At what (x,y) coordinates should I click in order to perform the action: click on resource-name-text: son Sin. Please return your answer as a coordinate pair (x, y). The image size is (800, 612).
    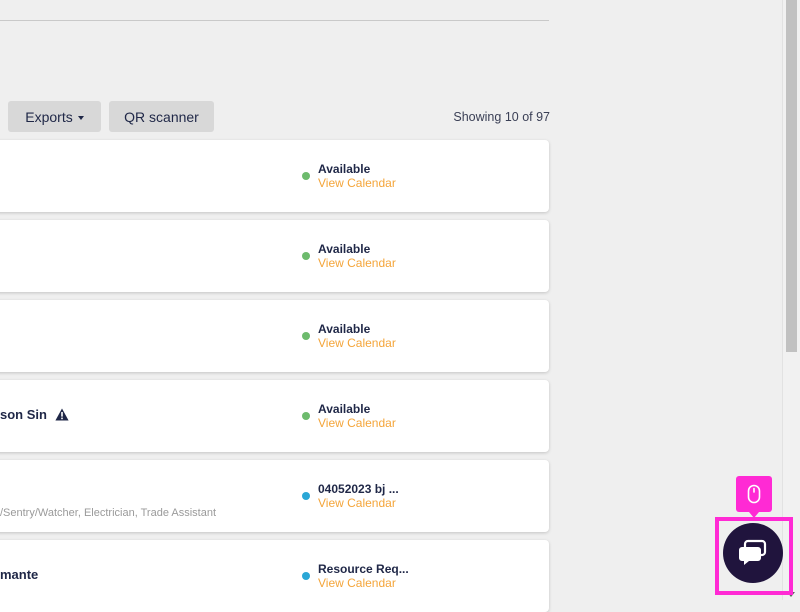
    Looking at the image, I should click on (23, 414).